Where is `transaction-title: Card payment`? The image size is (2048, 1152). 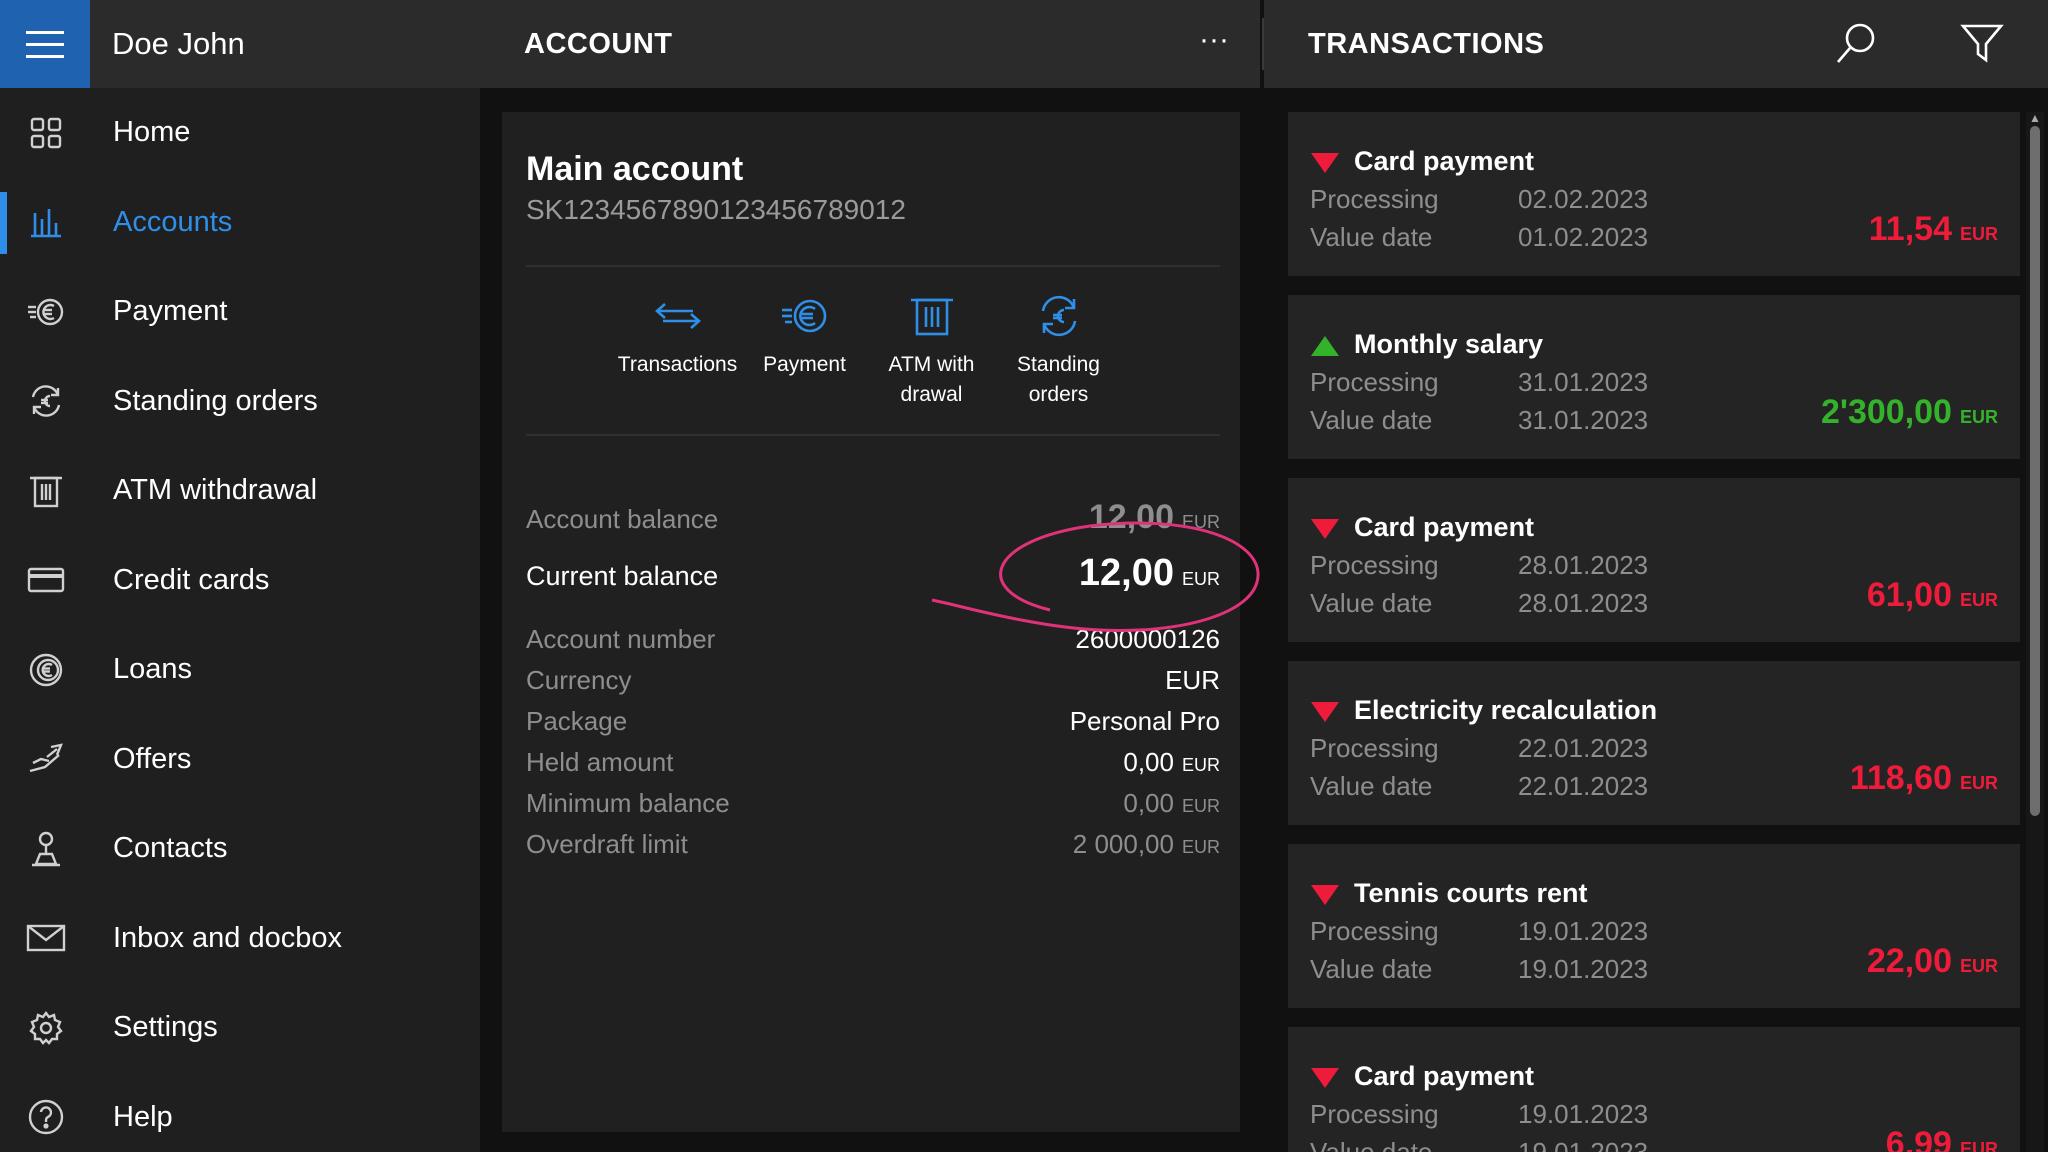
transaction-title: Card payment is located at coordinates (1444, 1076).